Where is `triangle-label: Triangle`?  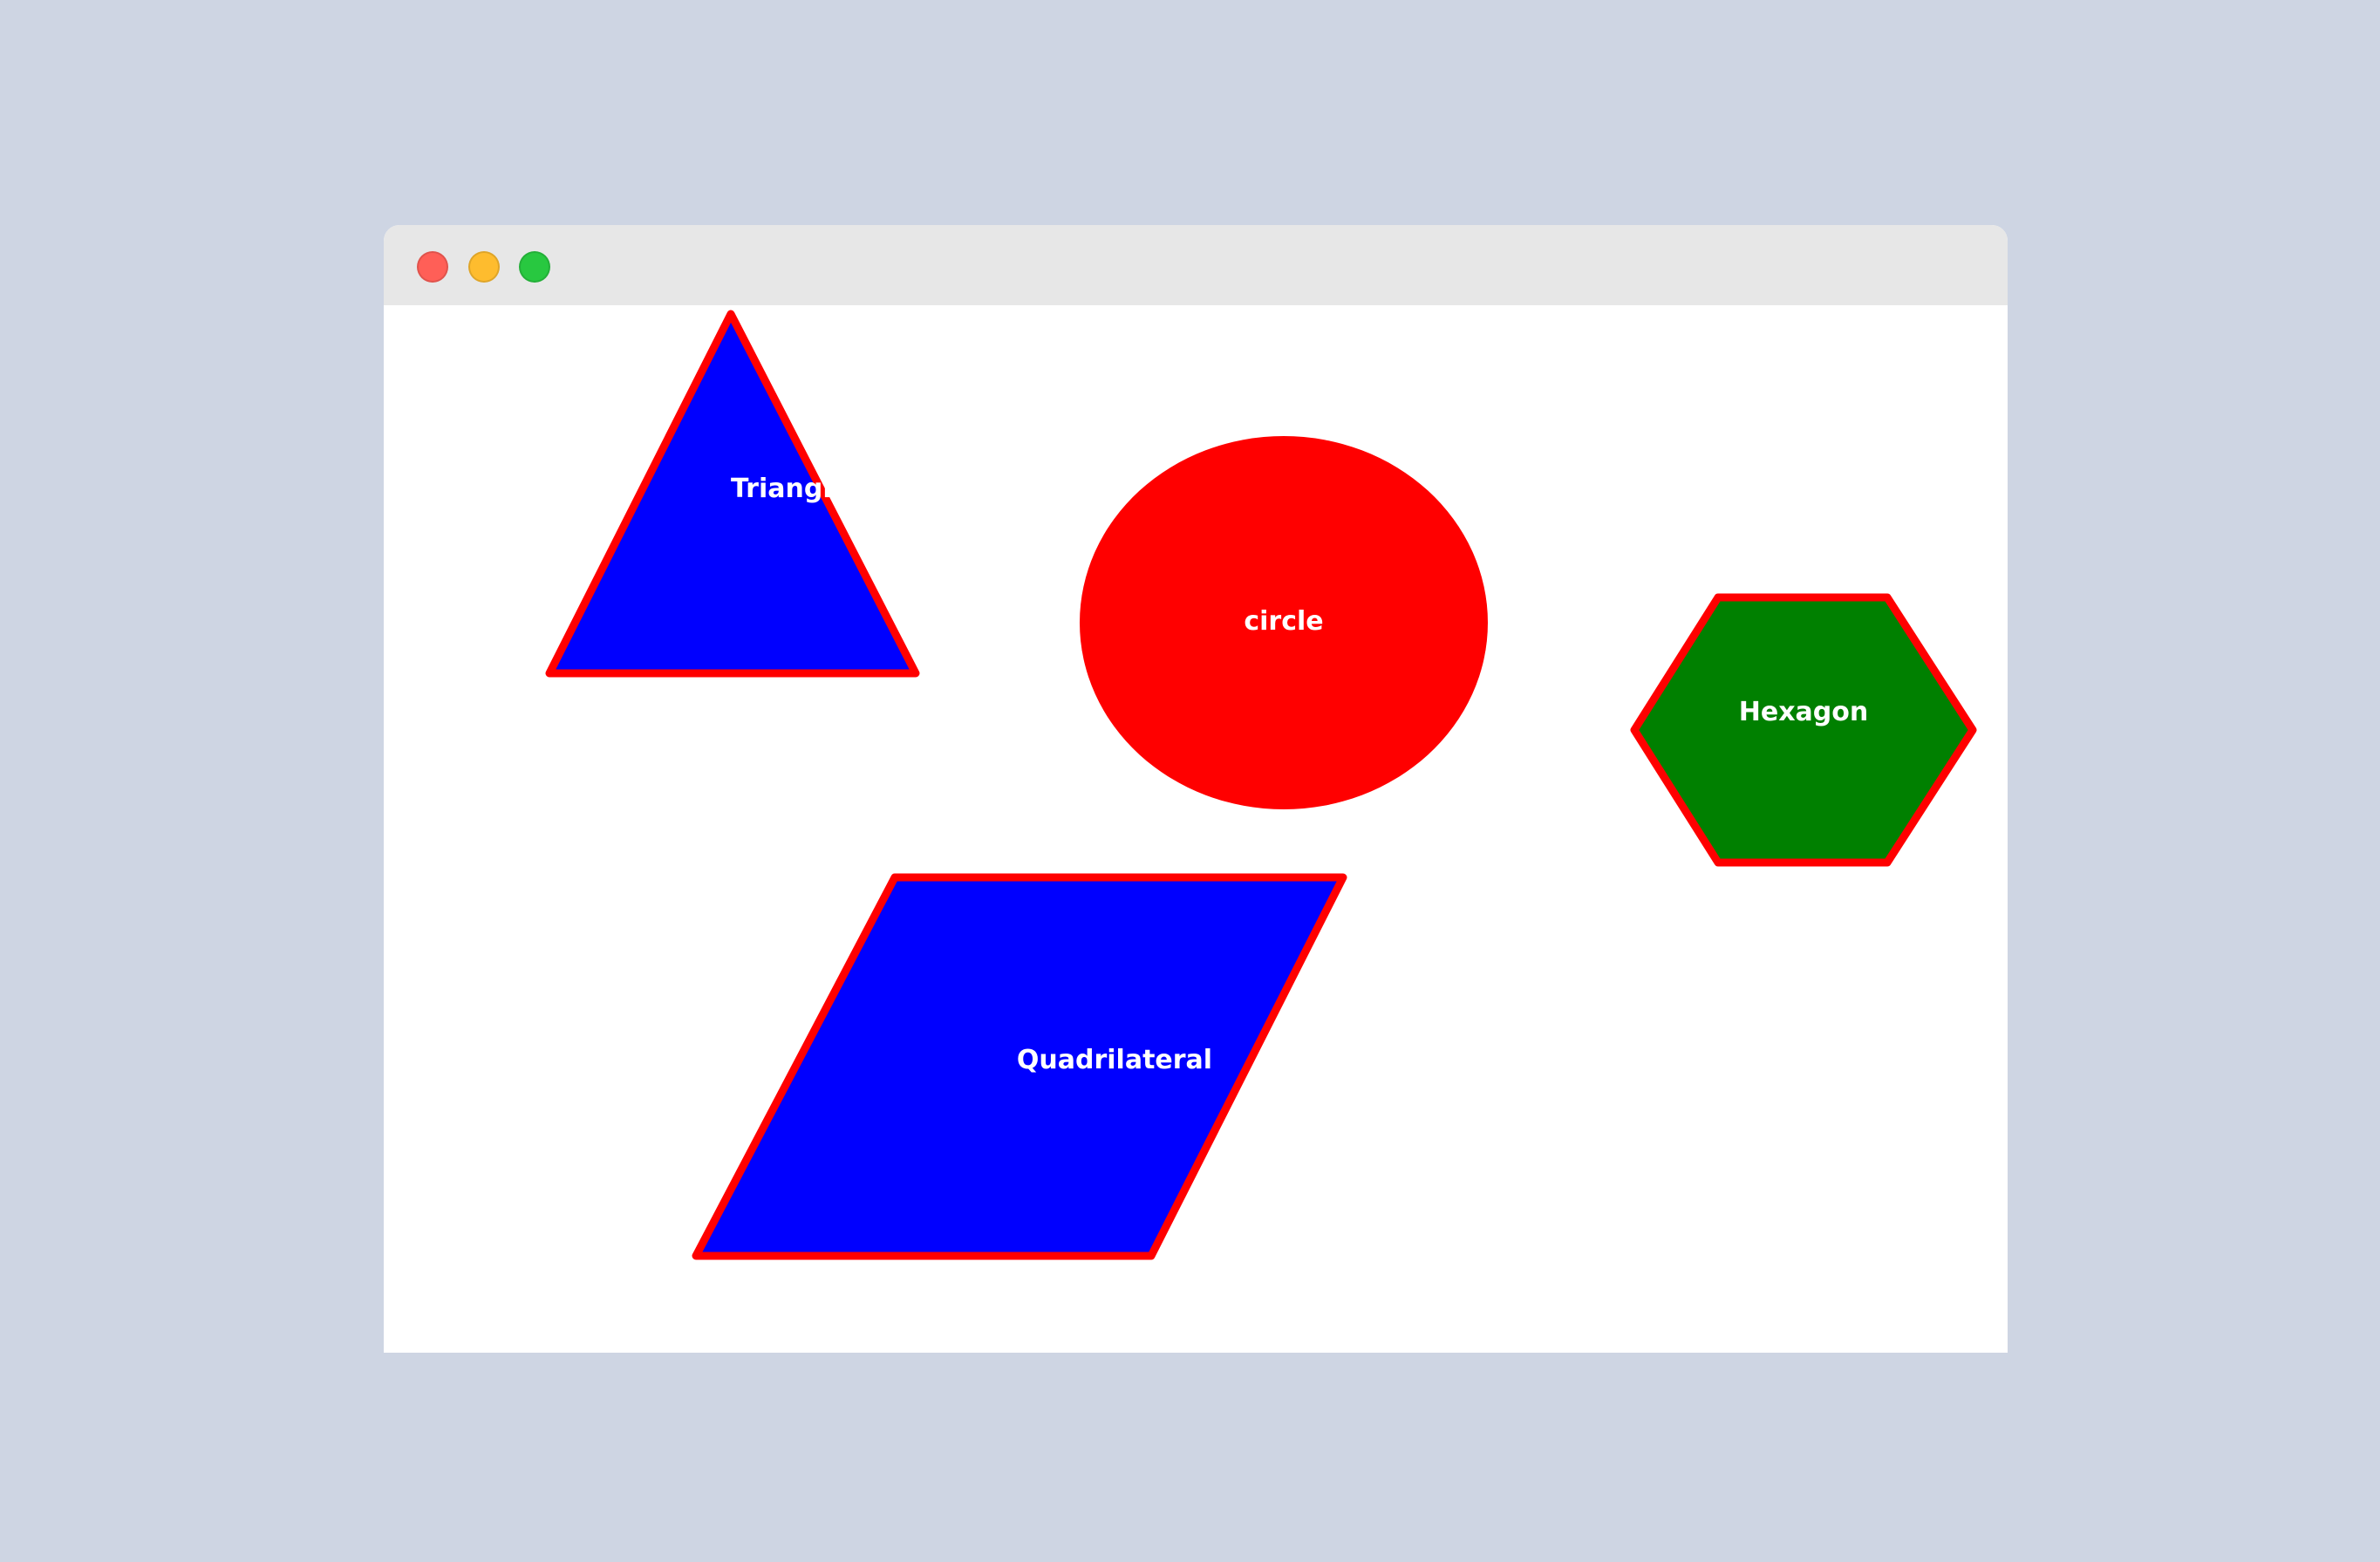 triangle-label: Triangle is located at coordinates (790, 489).